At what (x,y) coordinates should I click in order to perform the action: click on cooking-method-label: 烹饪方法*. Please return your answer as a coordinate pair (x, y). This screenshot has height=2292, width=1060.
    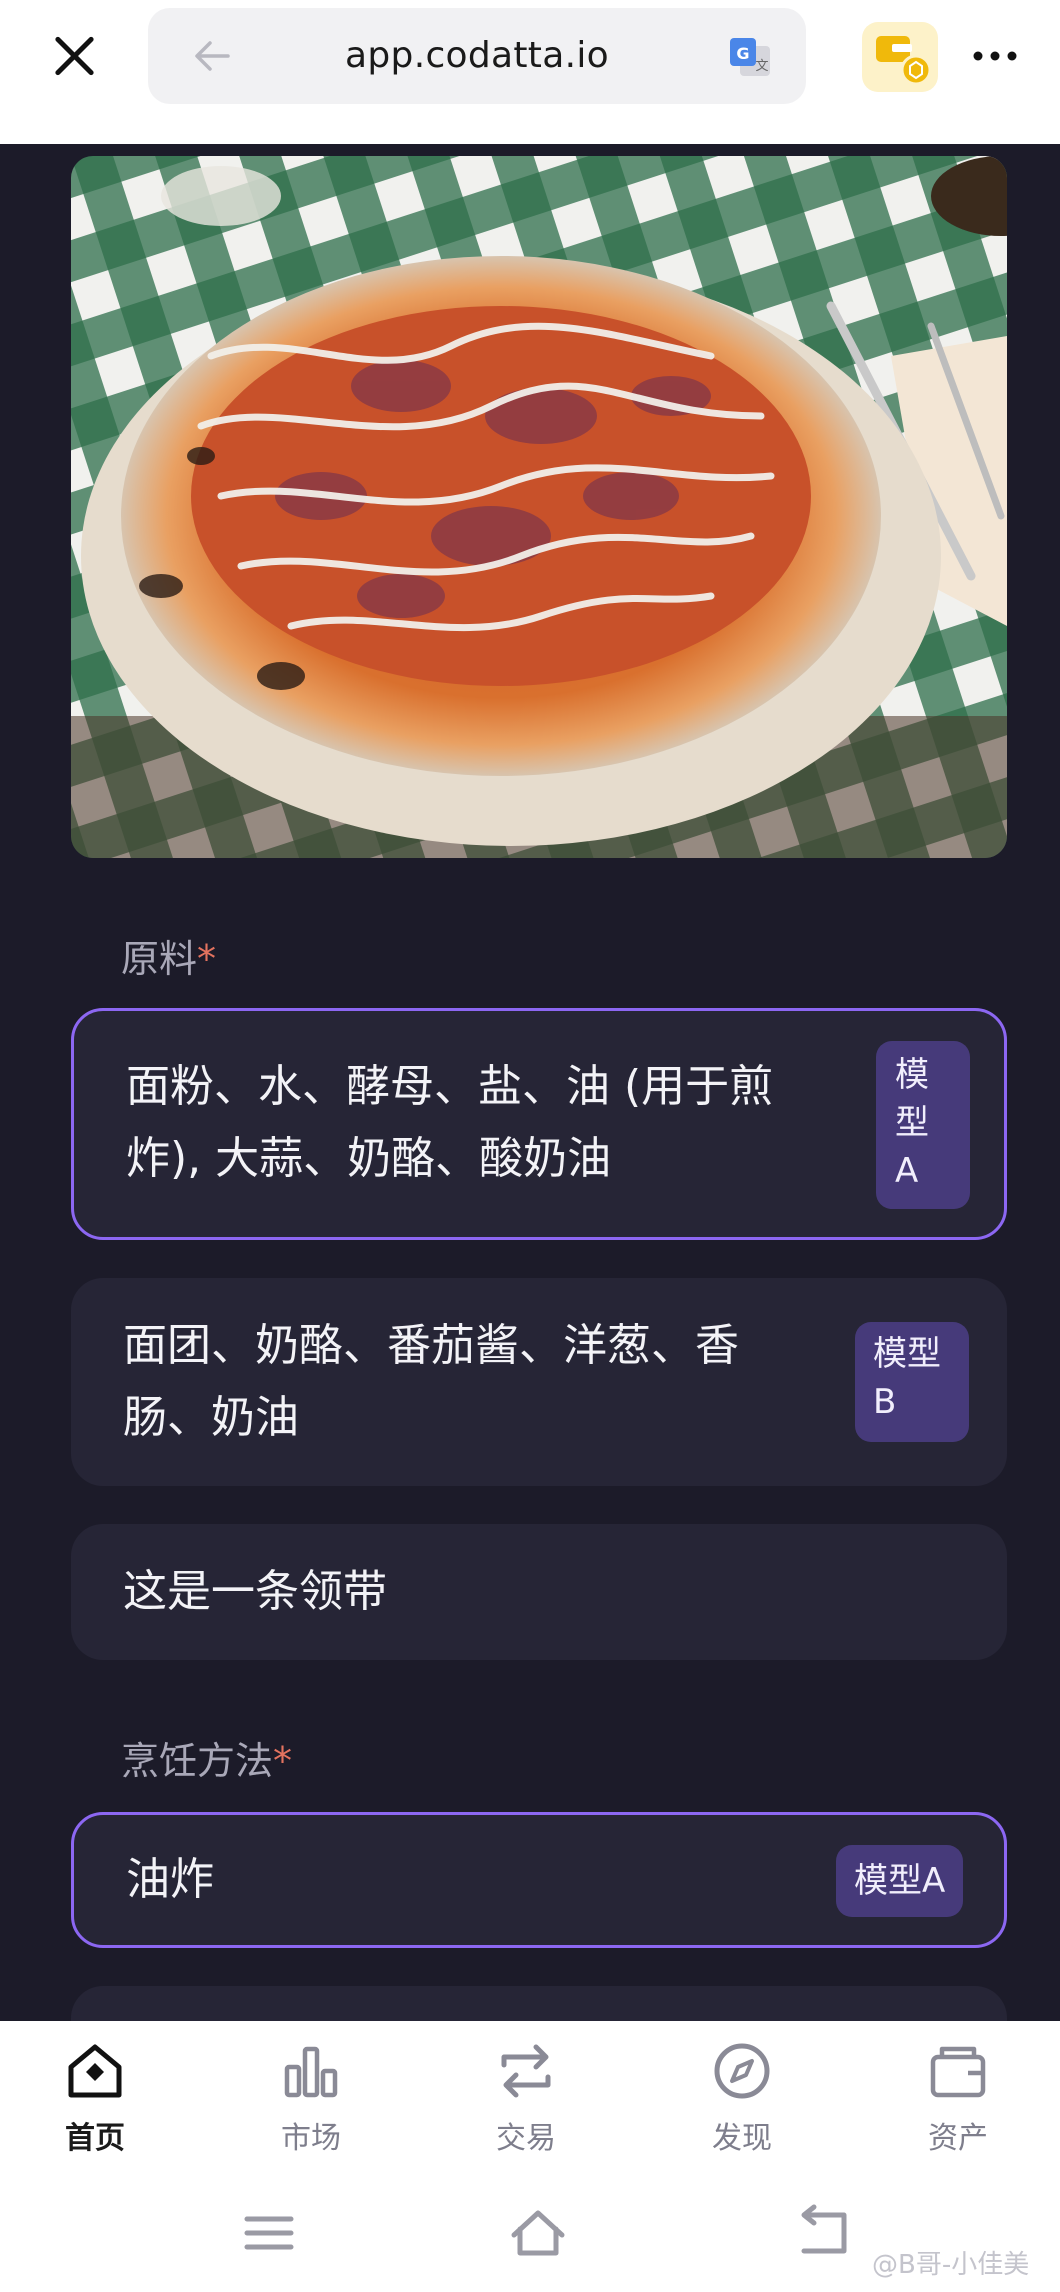
    Looking at the image, I should click on (206, 1757).